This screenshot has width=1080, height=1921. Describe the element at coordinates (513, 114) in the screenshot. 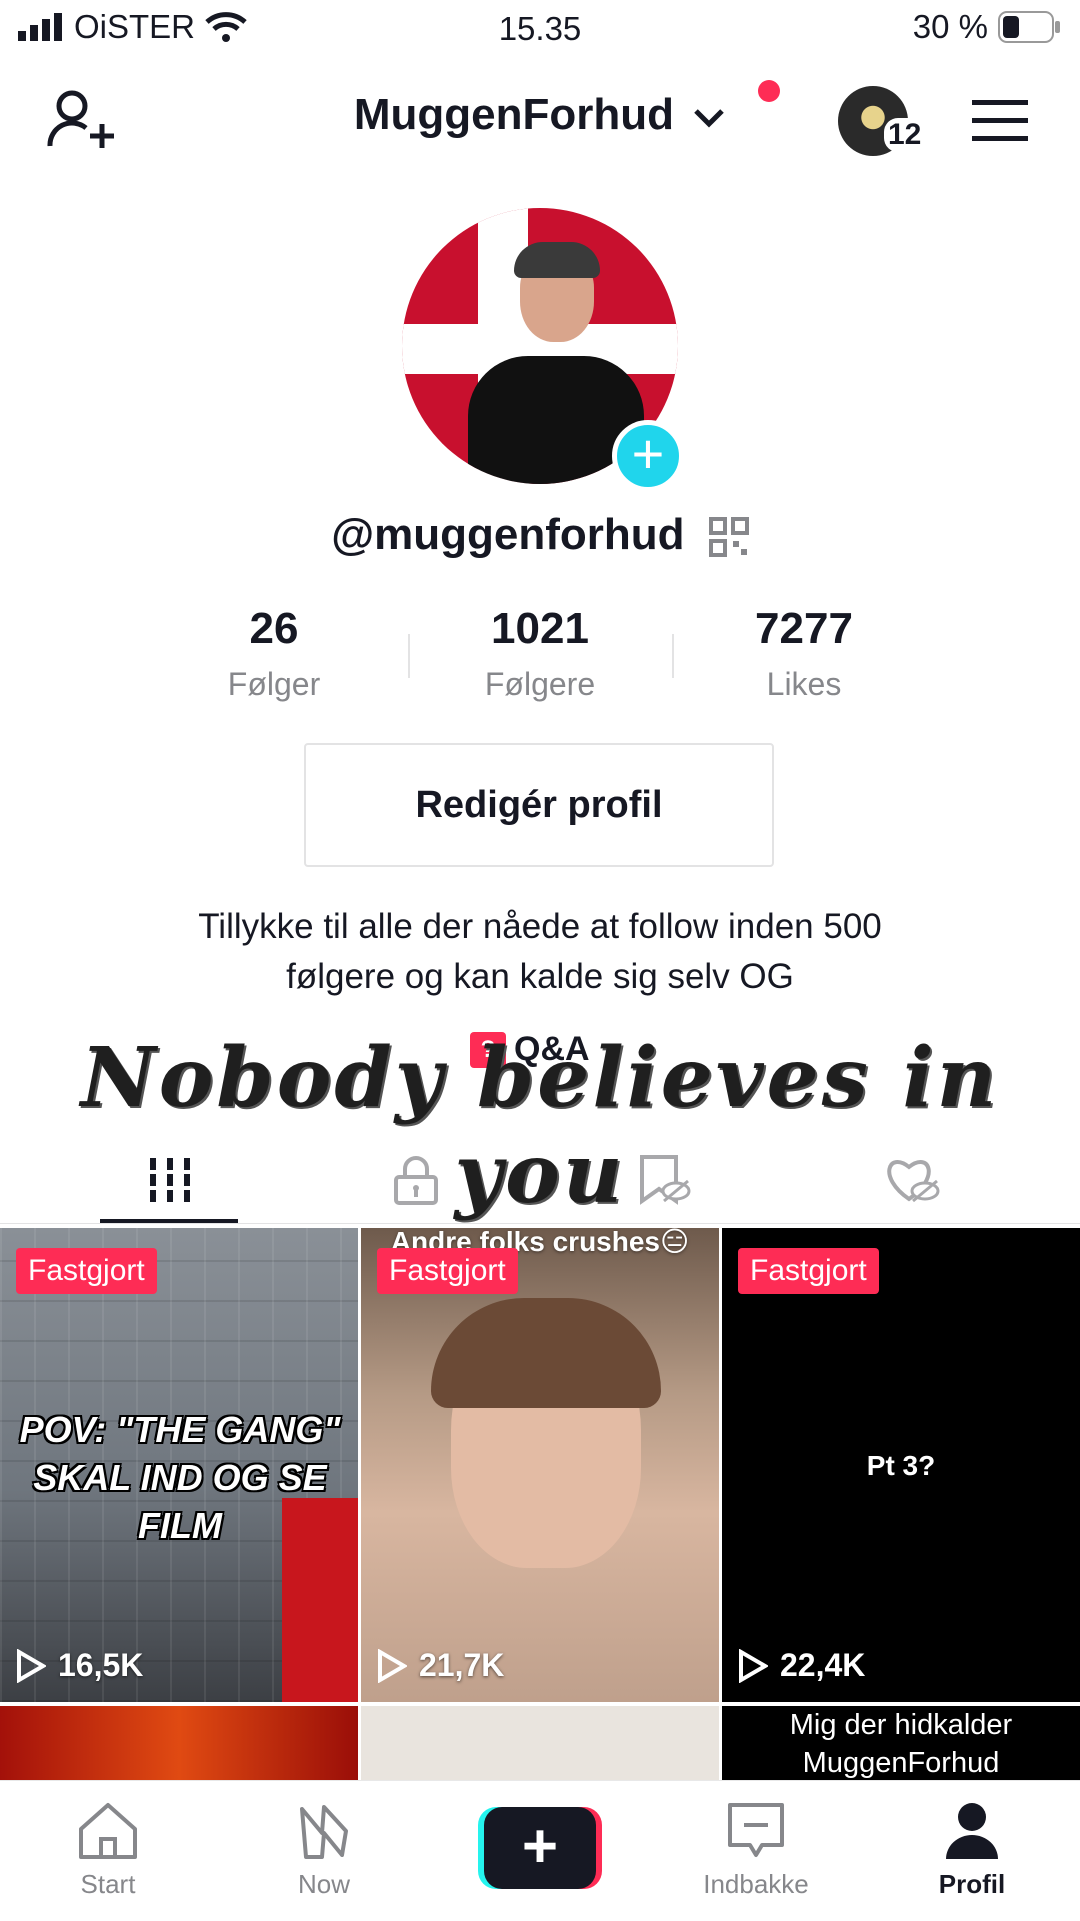

I see `account-name: MuggenForhud` at that location.